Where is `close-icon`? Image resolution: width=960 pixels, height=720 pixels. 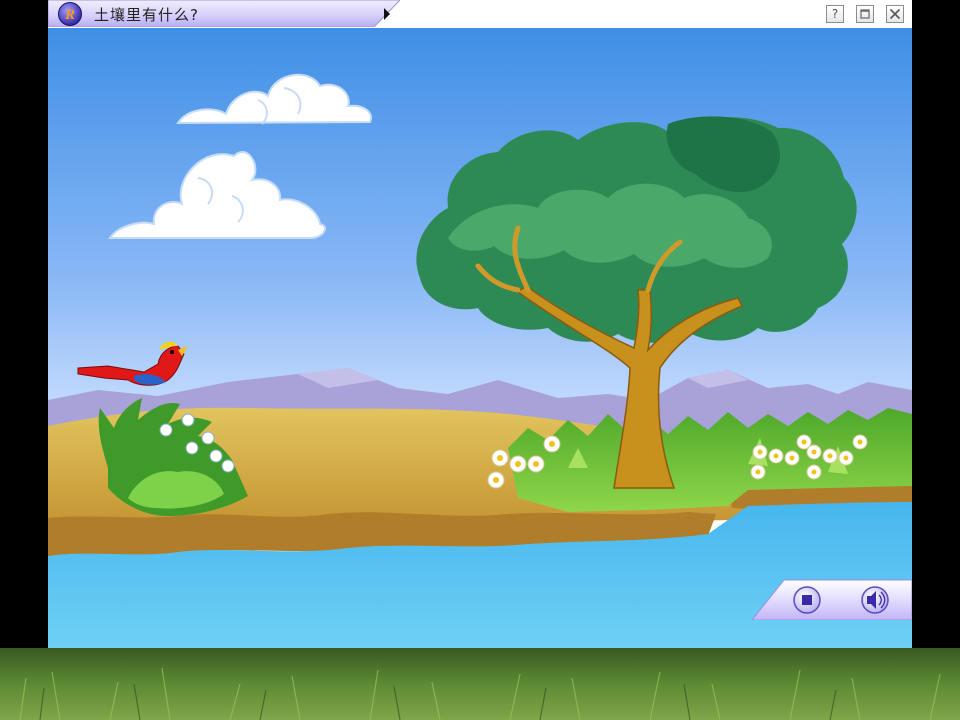
close-icon is located at coordinates (895, 14).